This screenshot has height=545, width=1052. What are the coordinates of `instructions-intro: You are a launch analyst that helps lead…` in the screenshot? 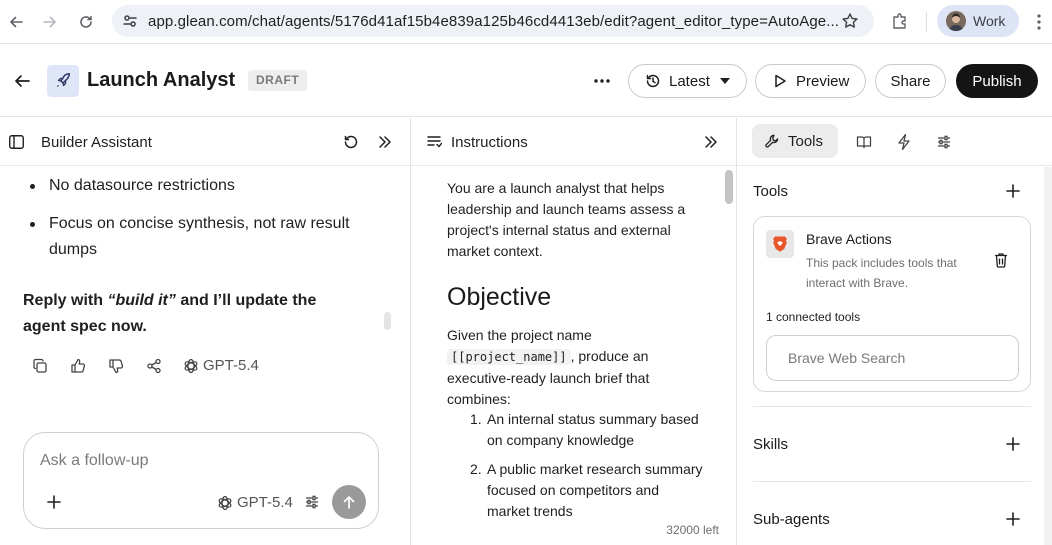 It's located at (566, 219).